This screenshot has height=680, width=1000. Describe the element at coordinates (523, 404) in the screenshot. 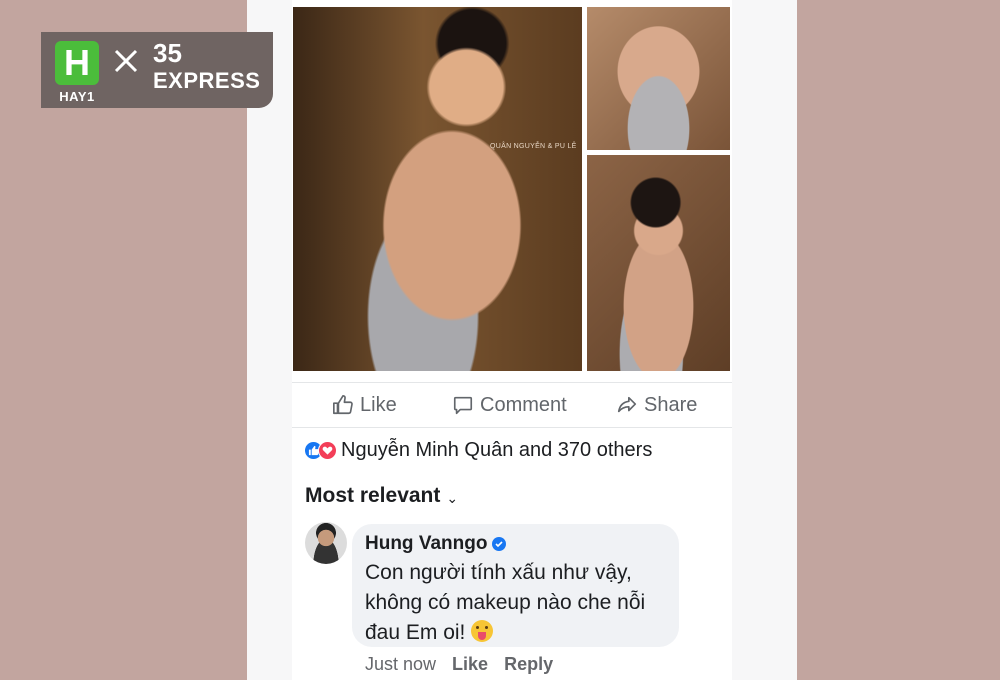

I see `comment-label: Comment` at that location.